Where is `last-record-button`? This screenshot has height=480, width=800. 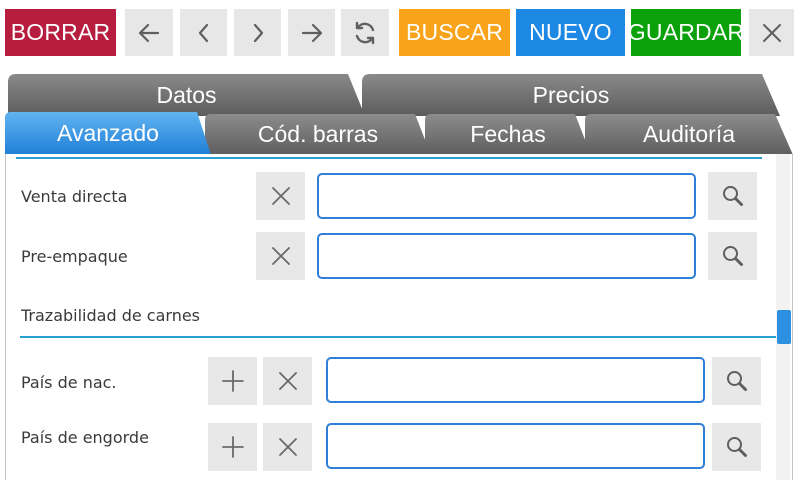
last-record-button is located at coordinates (311, 32).